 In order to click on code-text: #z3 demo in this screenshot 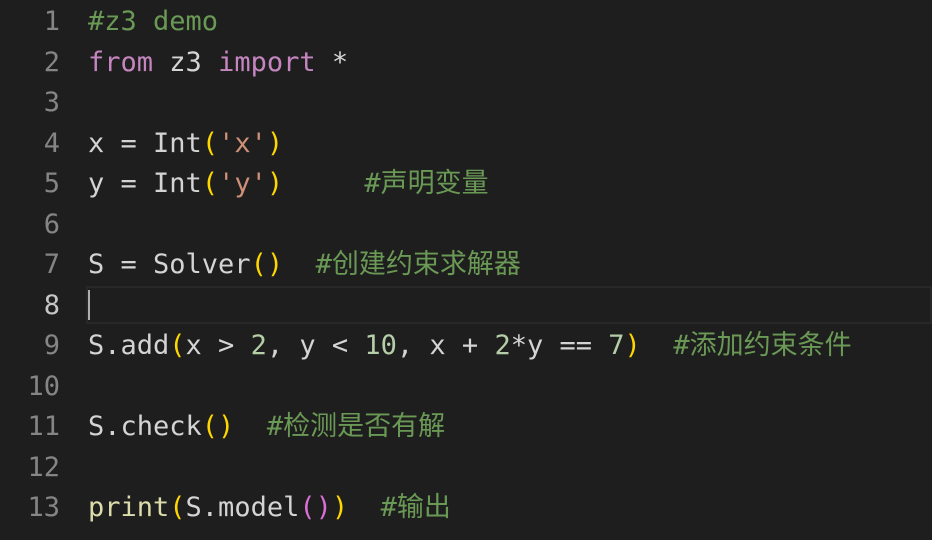, I will do `click(510, 22)`.